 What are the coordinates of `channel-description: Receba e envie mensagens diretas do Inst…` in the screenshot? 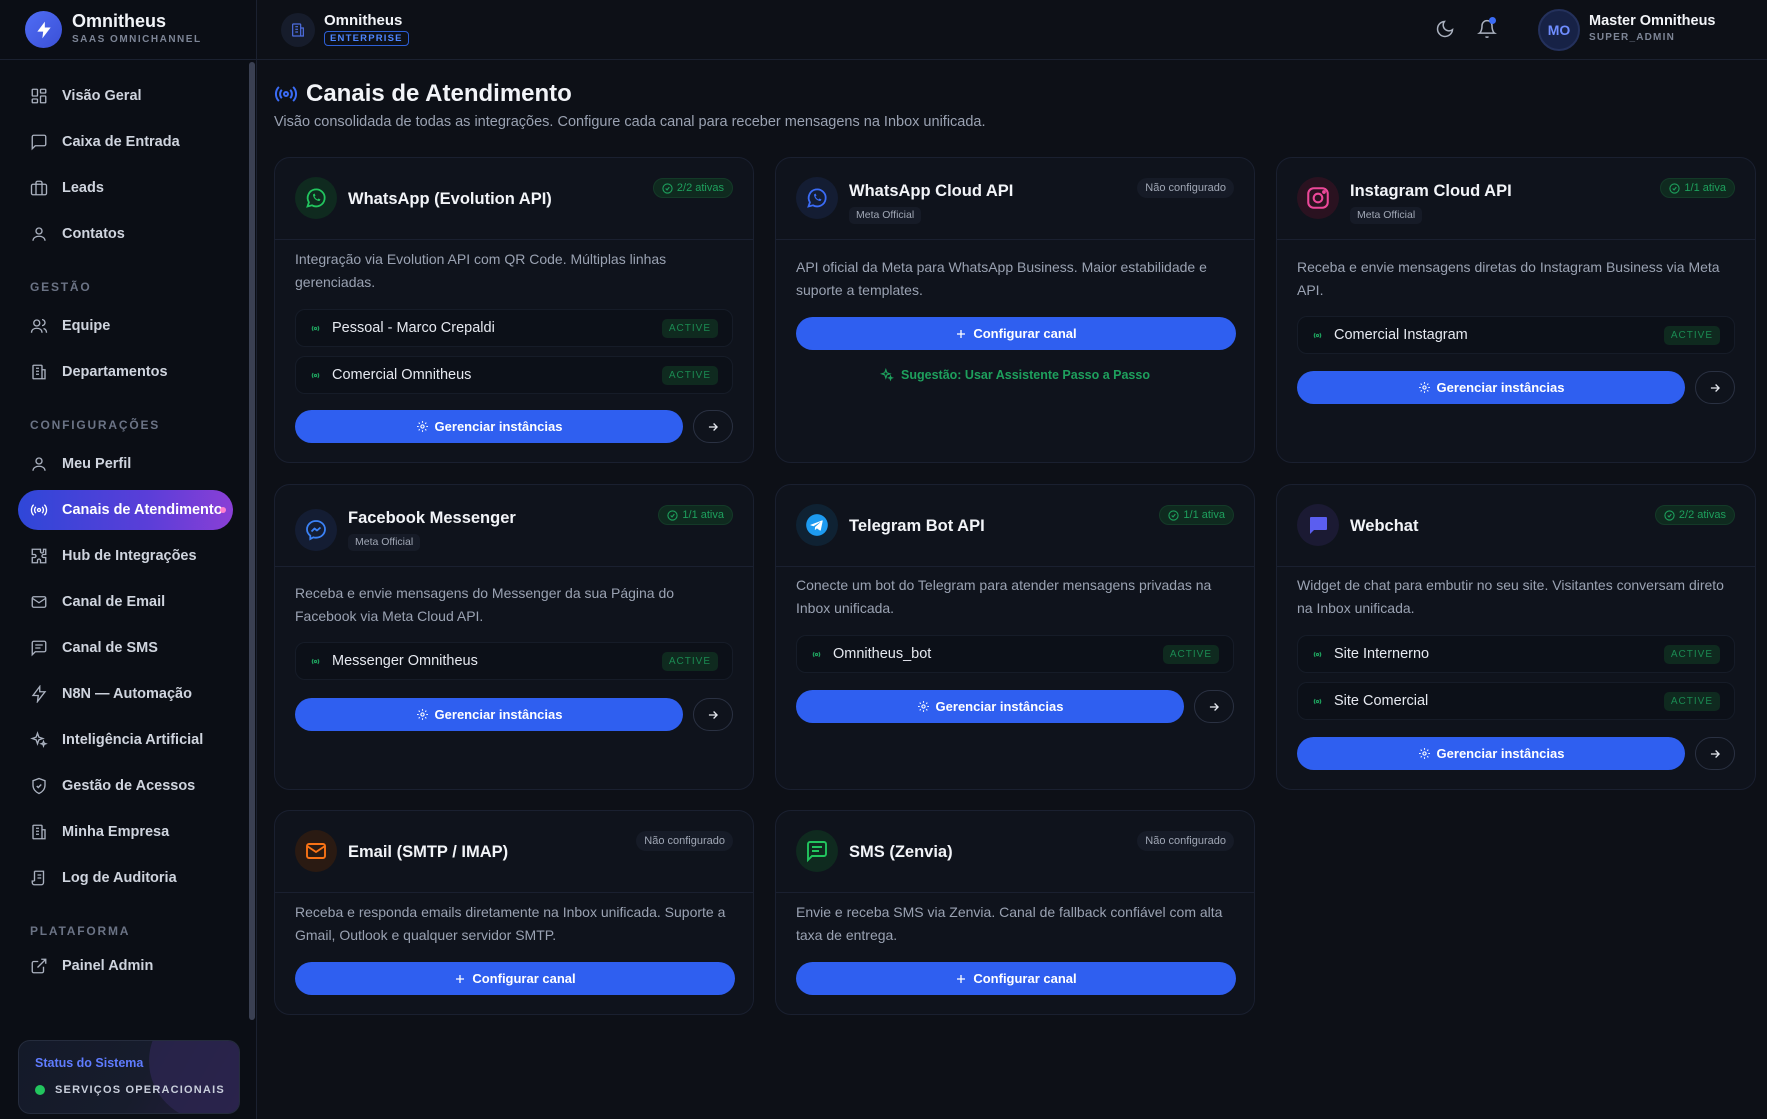 It's located at (1508, 278).